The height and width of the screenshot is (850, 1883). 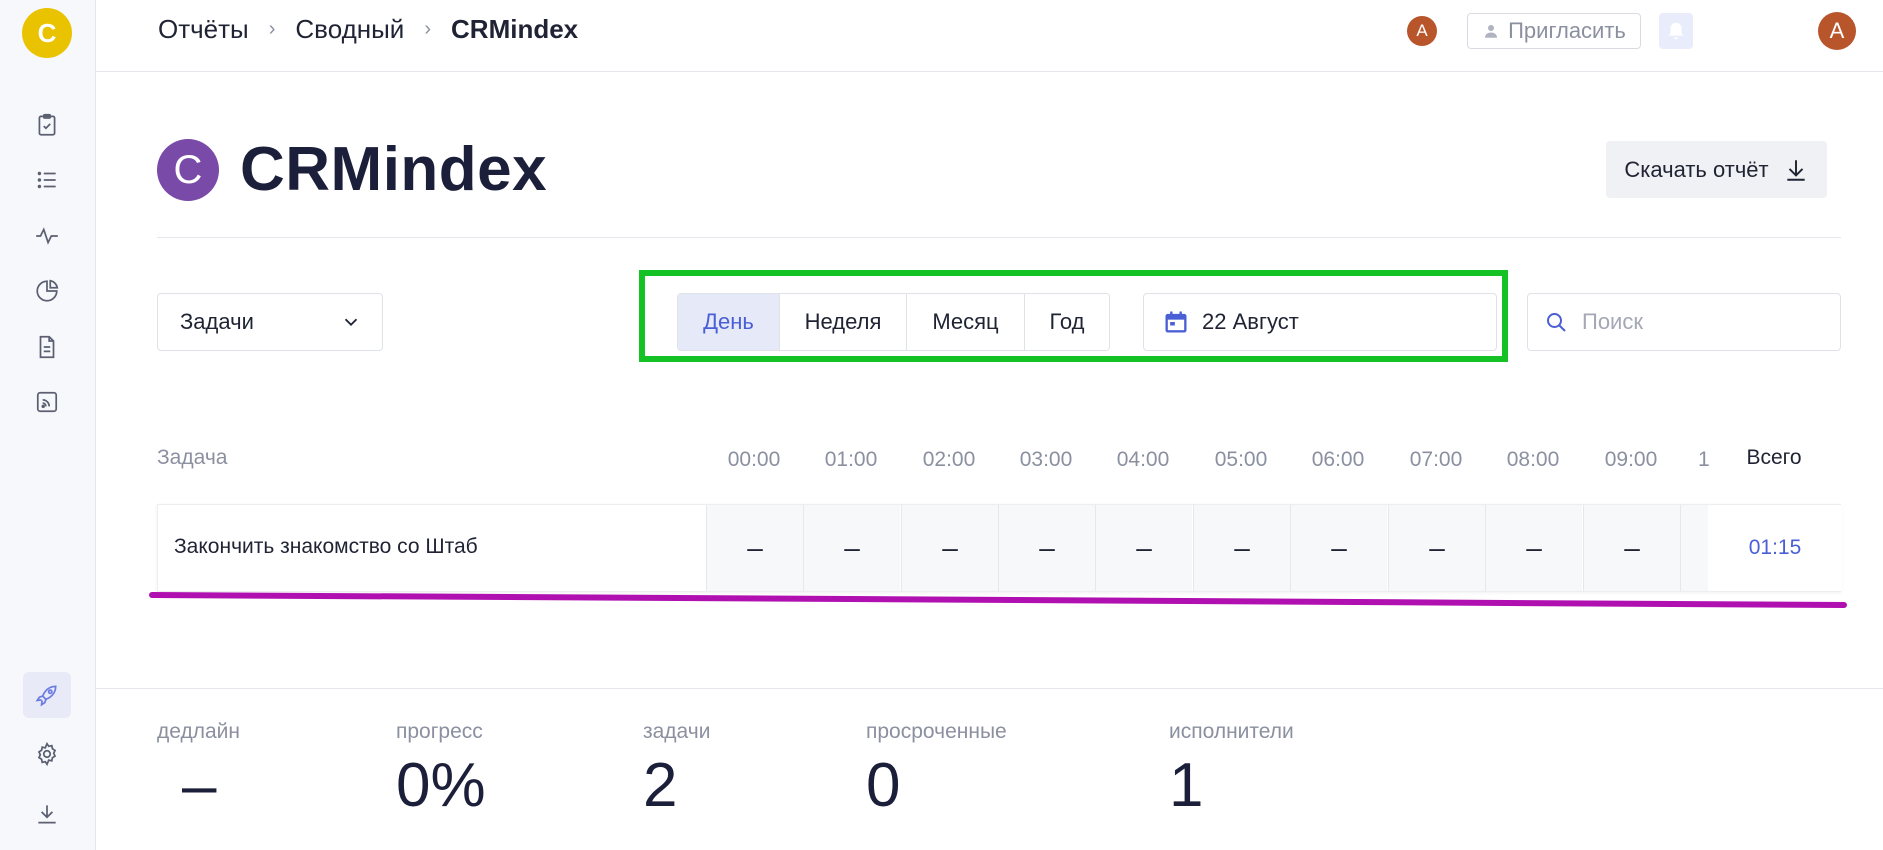 What do you see at coordinates (1422, 31) in the screenshot?
I see `member-avatar: A` at bounding box center [1422, 31].